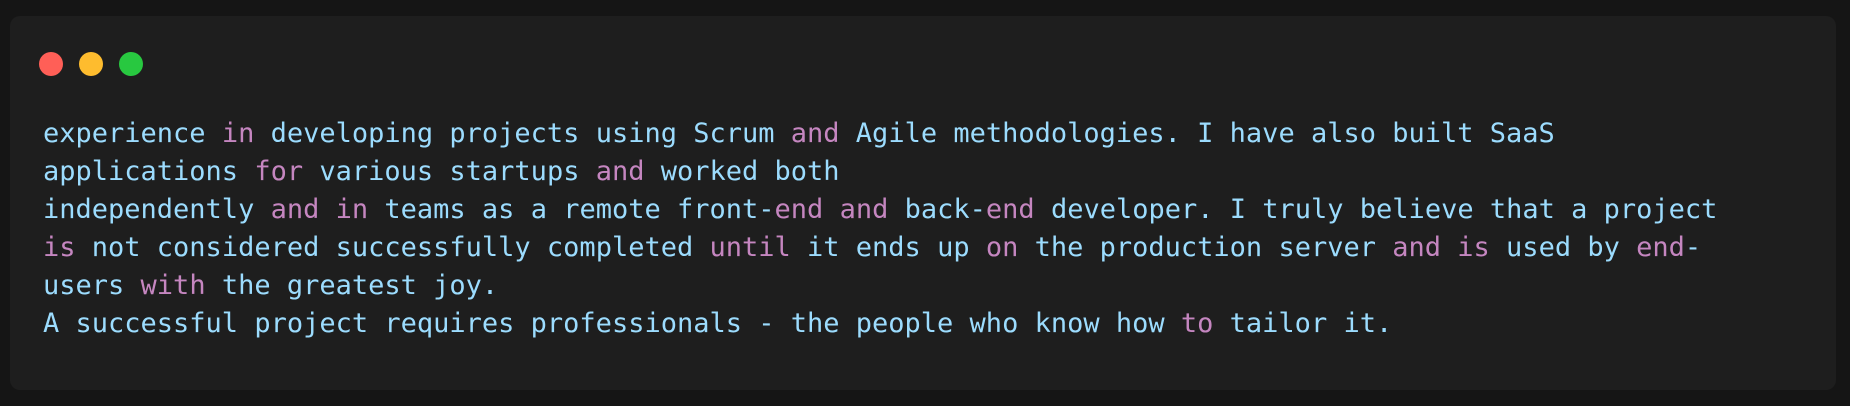 This screenshot has width=1850, height=406. I want to click on code-text: applications, so click(149, 171).